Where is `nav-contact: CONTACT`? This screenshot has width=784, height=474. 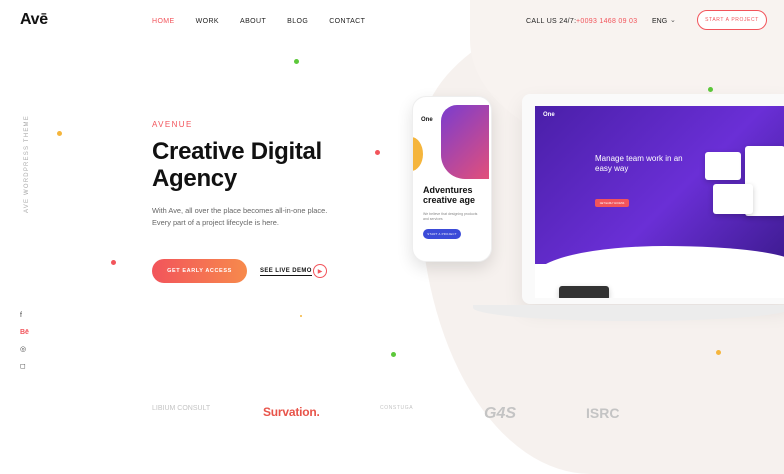
nav-contact: CONTACT is located at coordinates (347, 21).